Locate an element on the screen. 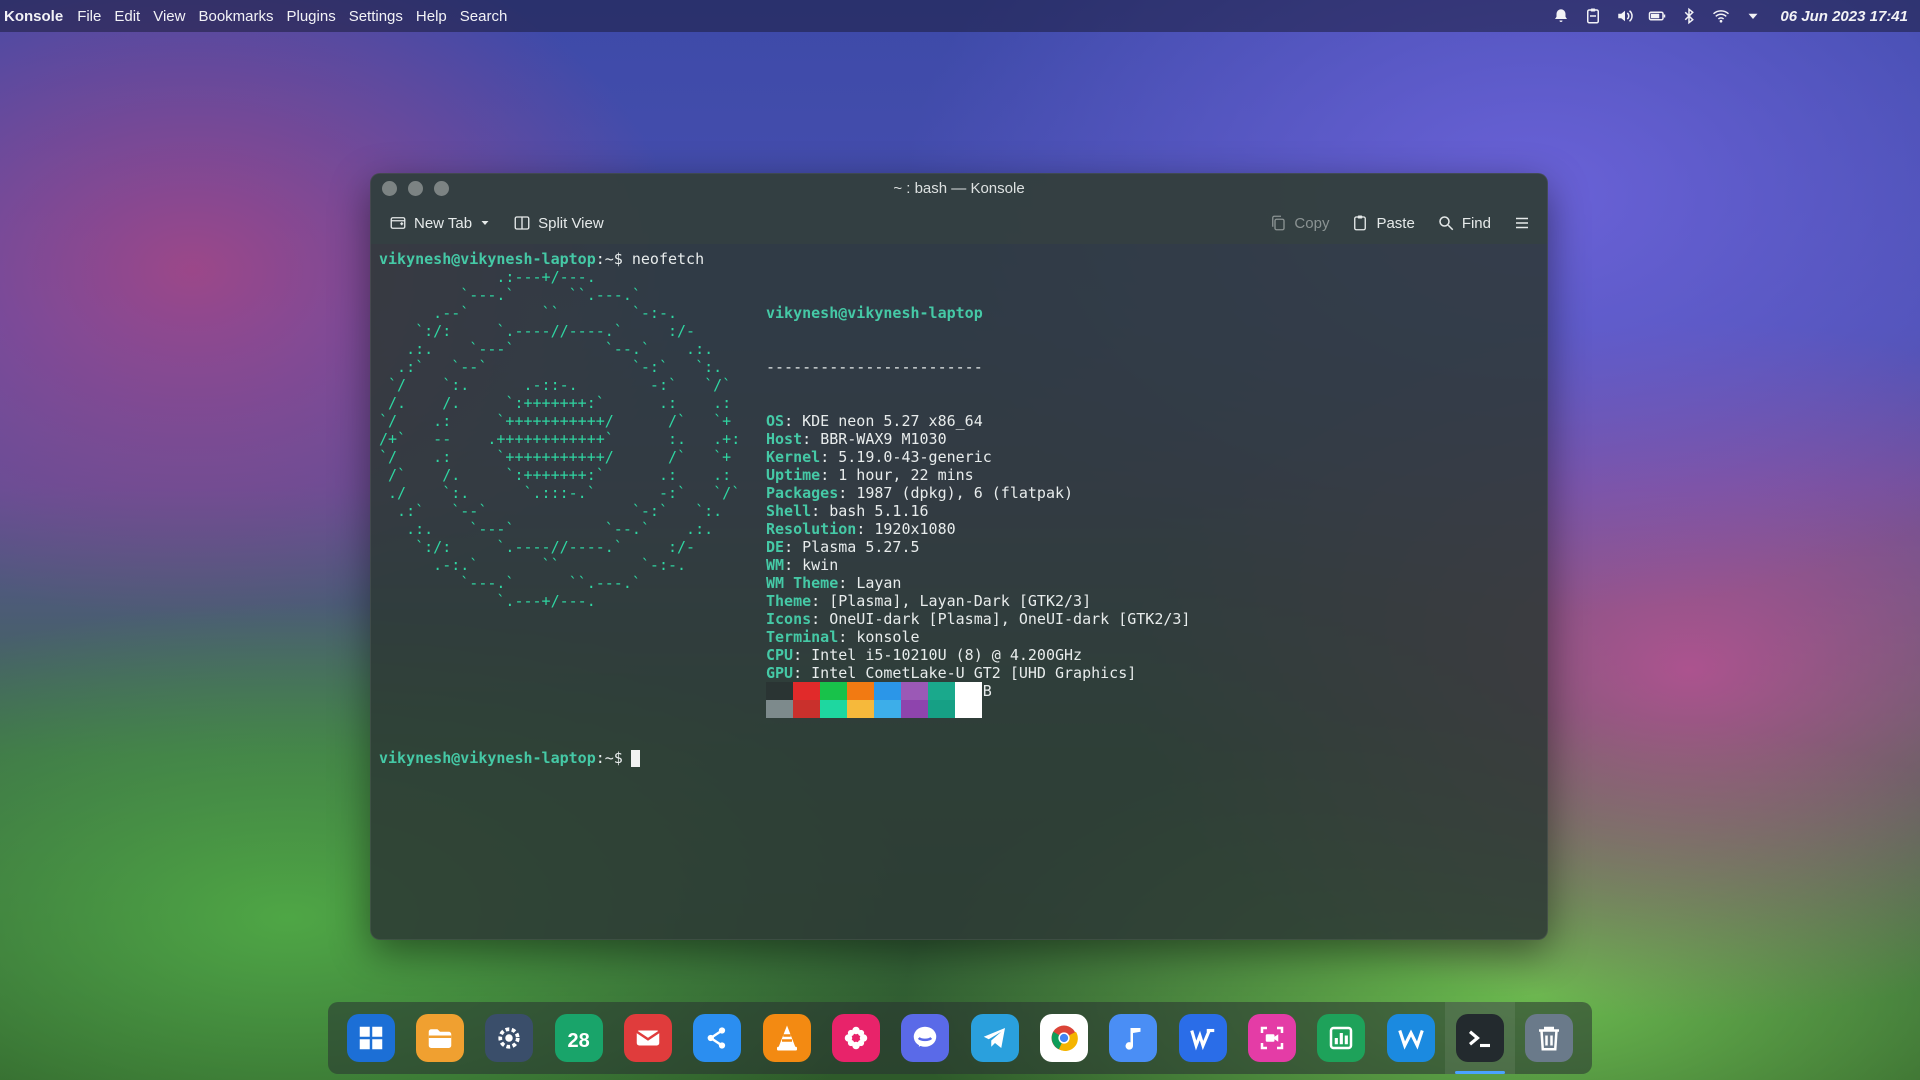 The width and height of the screenshot is (1920, 1080). menu-file: File is located at coordinates (89, 16).